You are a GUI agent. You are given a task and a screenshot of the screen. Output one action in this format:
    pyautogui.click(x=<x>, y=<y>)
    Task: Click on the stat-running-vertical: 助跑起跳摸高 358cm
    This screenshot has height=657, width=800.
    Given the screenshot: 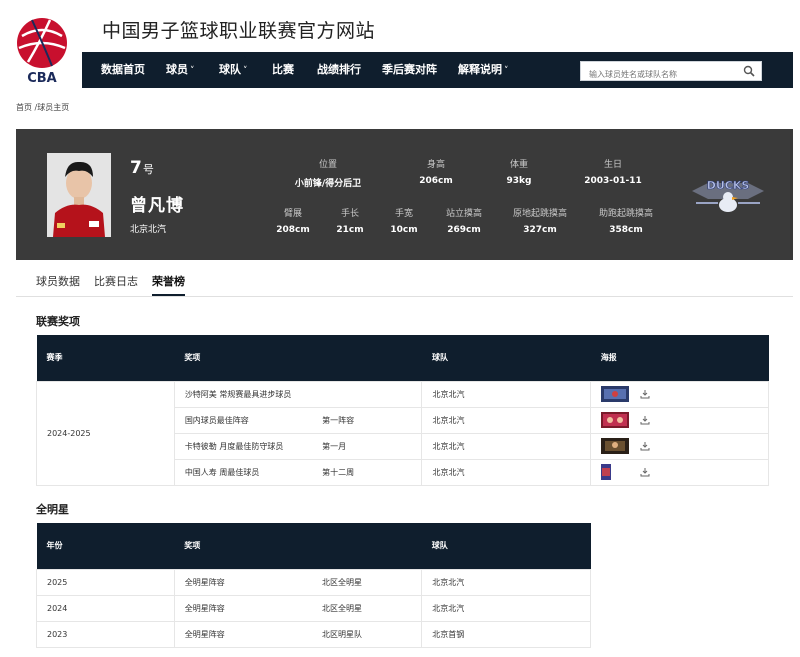 What is the action you would take?
    pyautogui.click(x=625, y=222)
    